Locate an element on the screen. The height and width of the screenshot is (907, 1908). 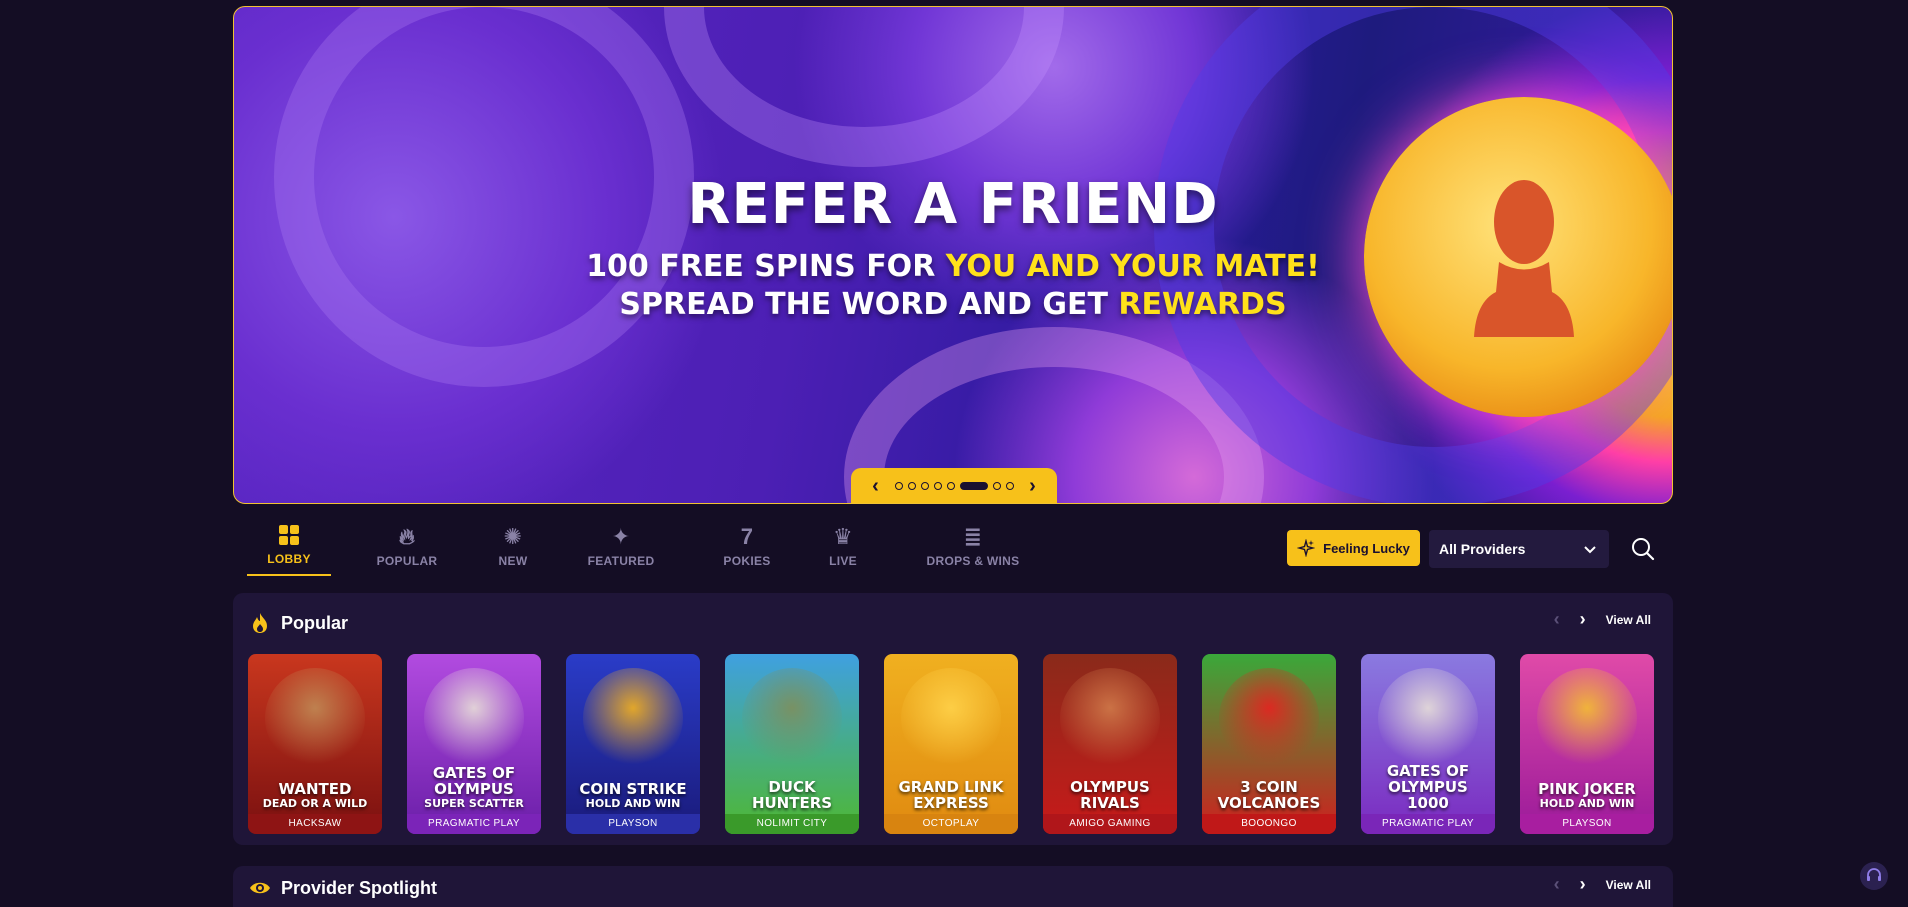
provider-spotlight-section: Provider Spotlight ‹ › View All is located at coordinates (953, 886).